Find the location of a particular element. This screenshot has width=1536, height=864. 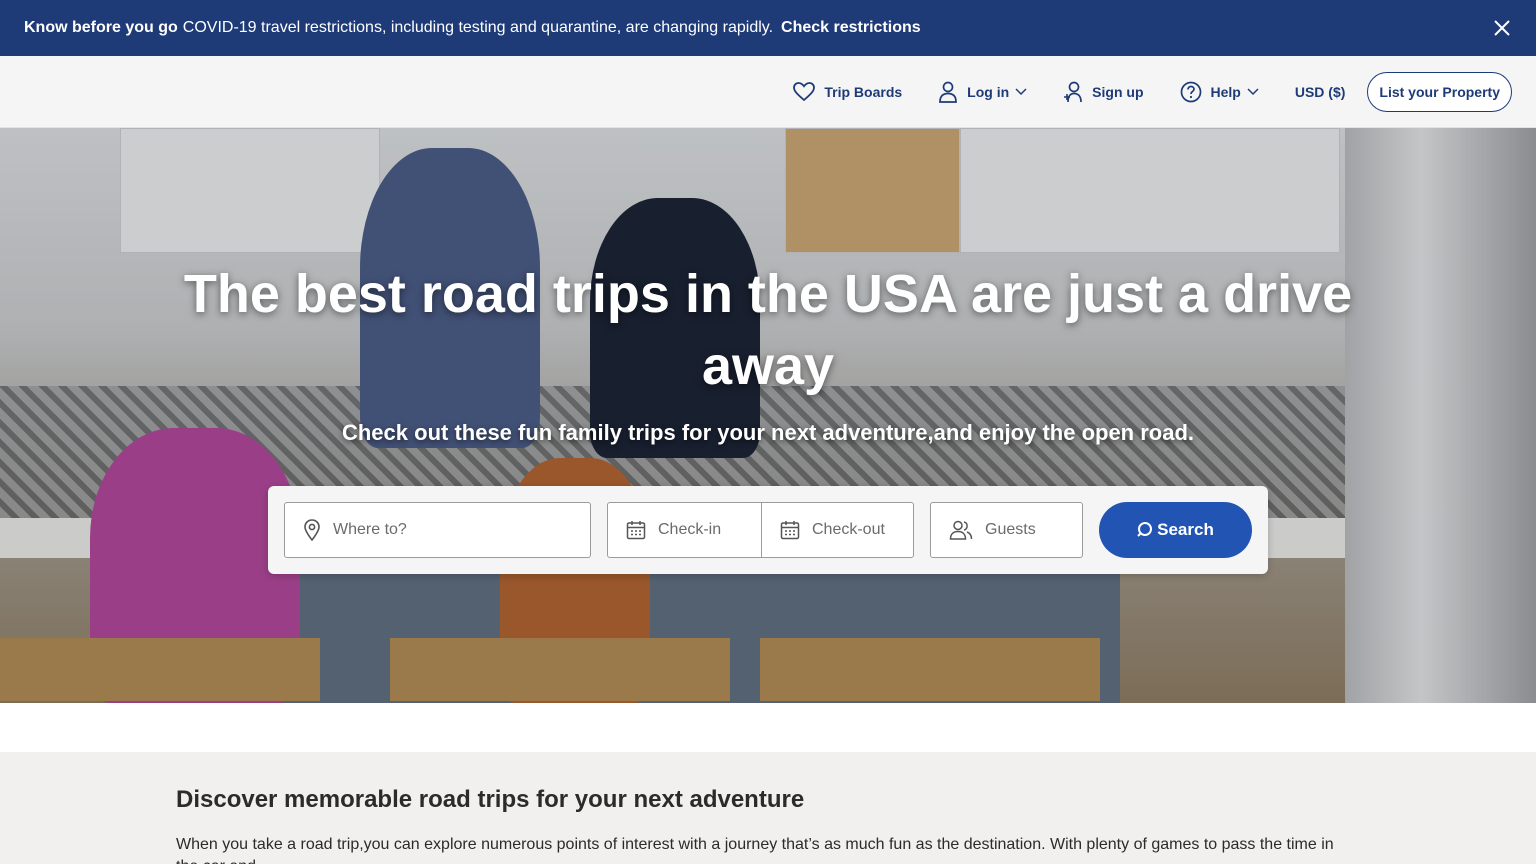

log-in-label: Log in is located at coordinates (988, 92).